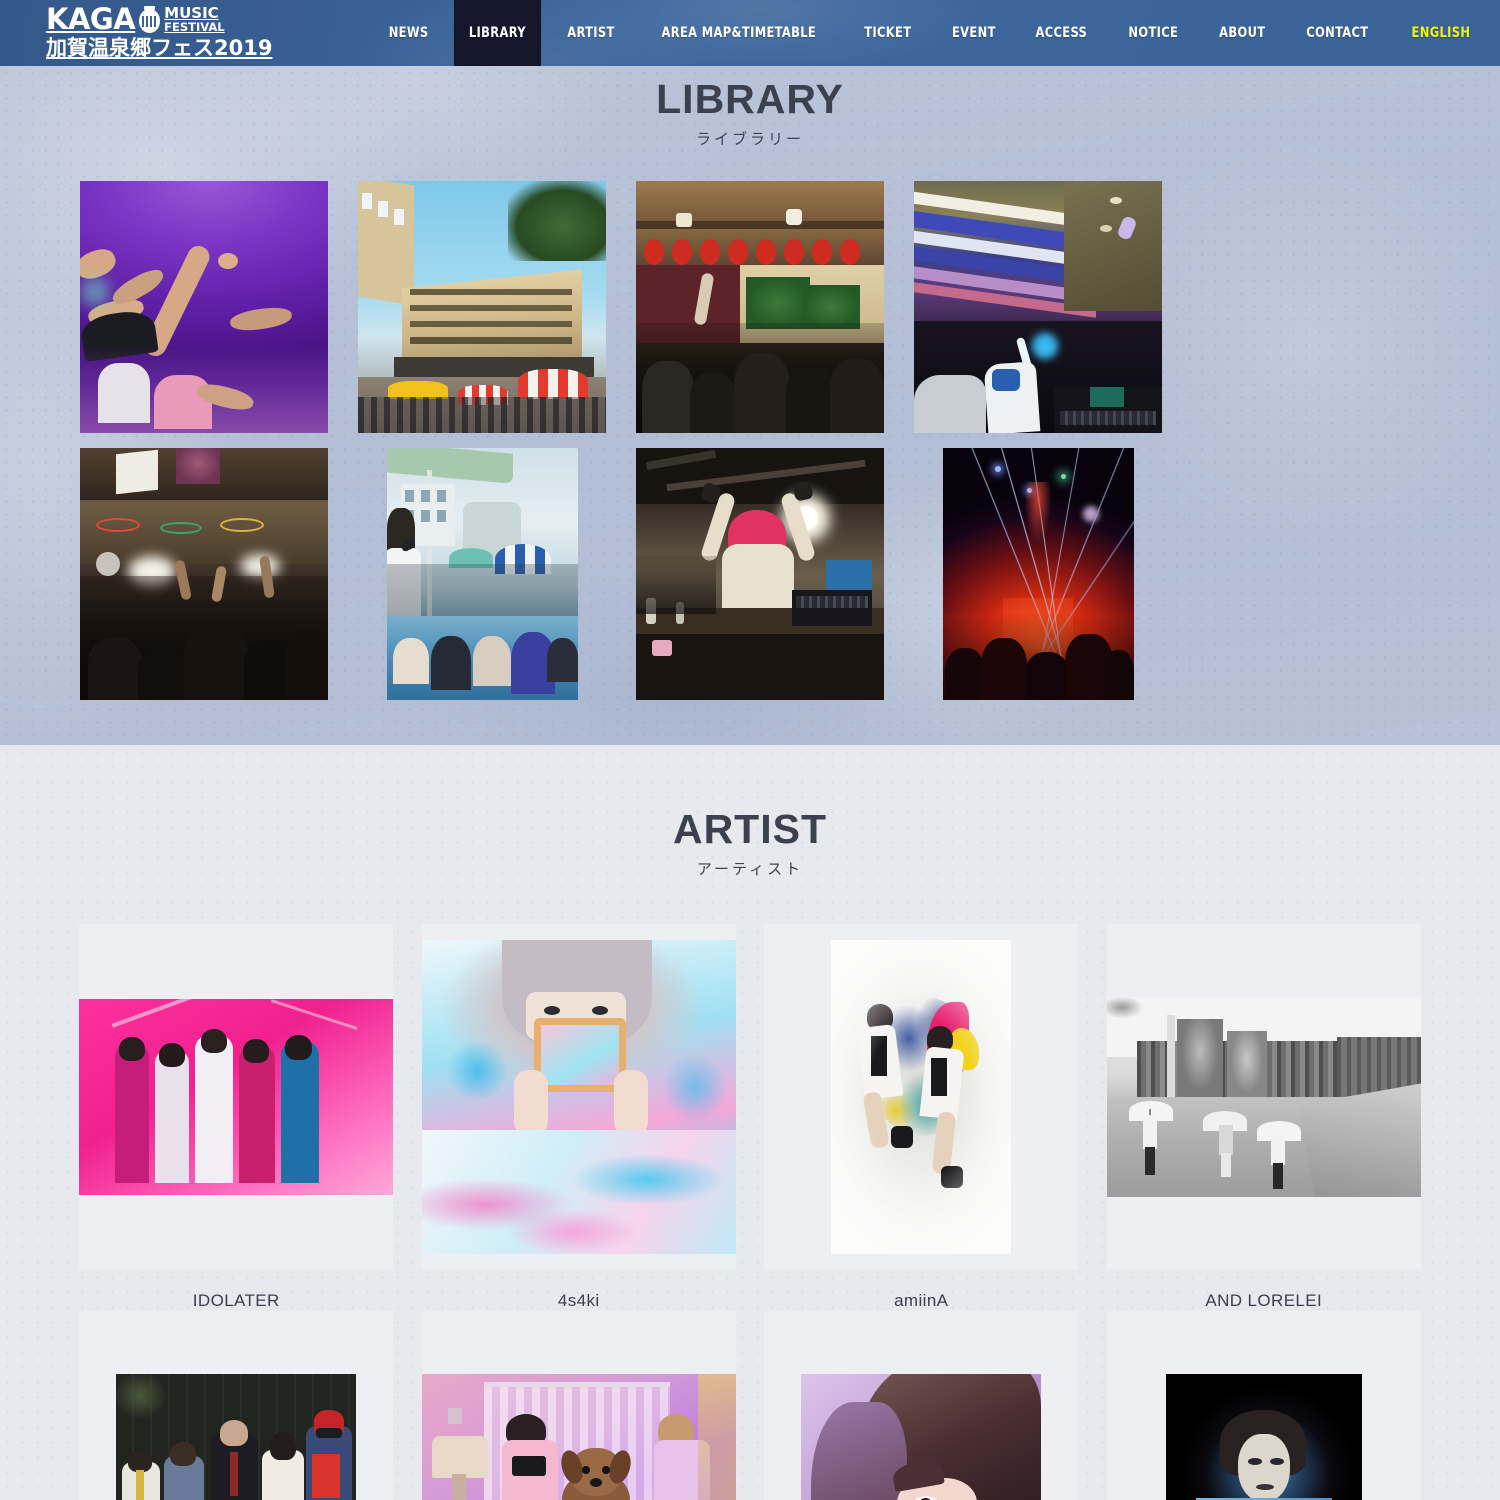  I want to click on library-photo-crowd-hands-purple-stage, so click(204, 306).